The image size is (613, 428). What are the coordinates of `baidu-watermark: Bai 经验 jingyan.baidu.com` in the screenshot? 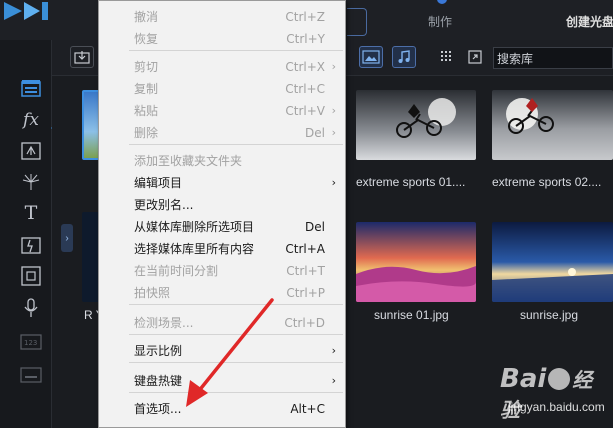 It's located at (540, 391).